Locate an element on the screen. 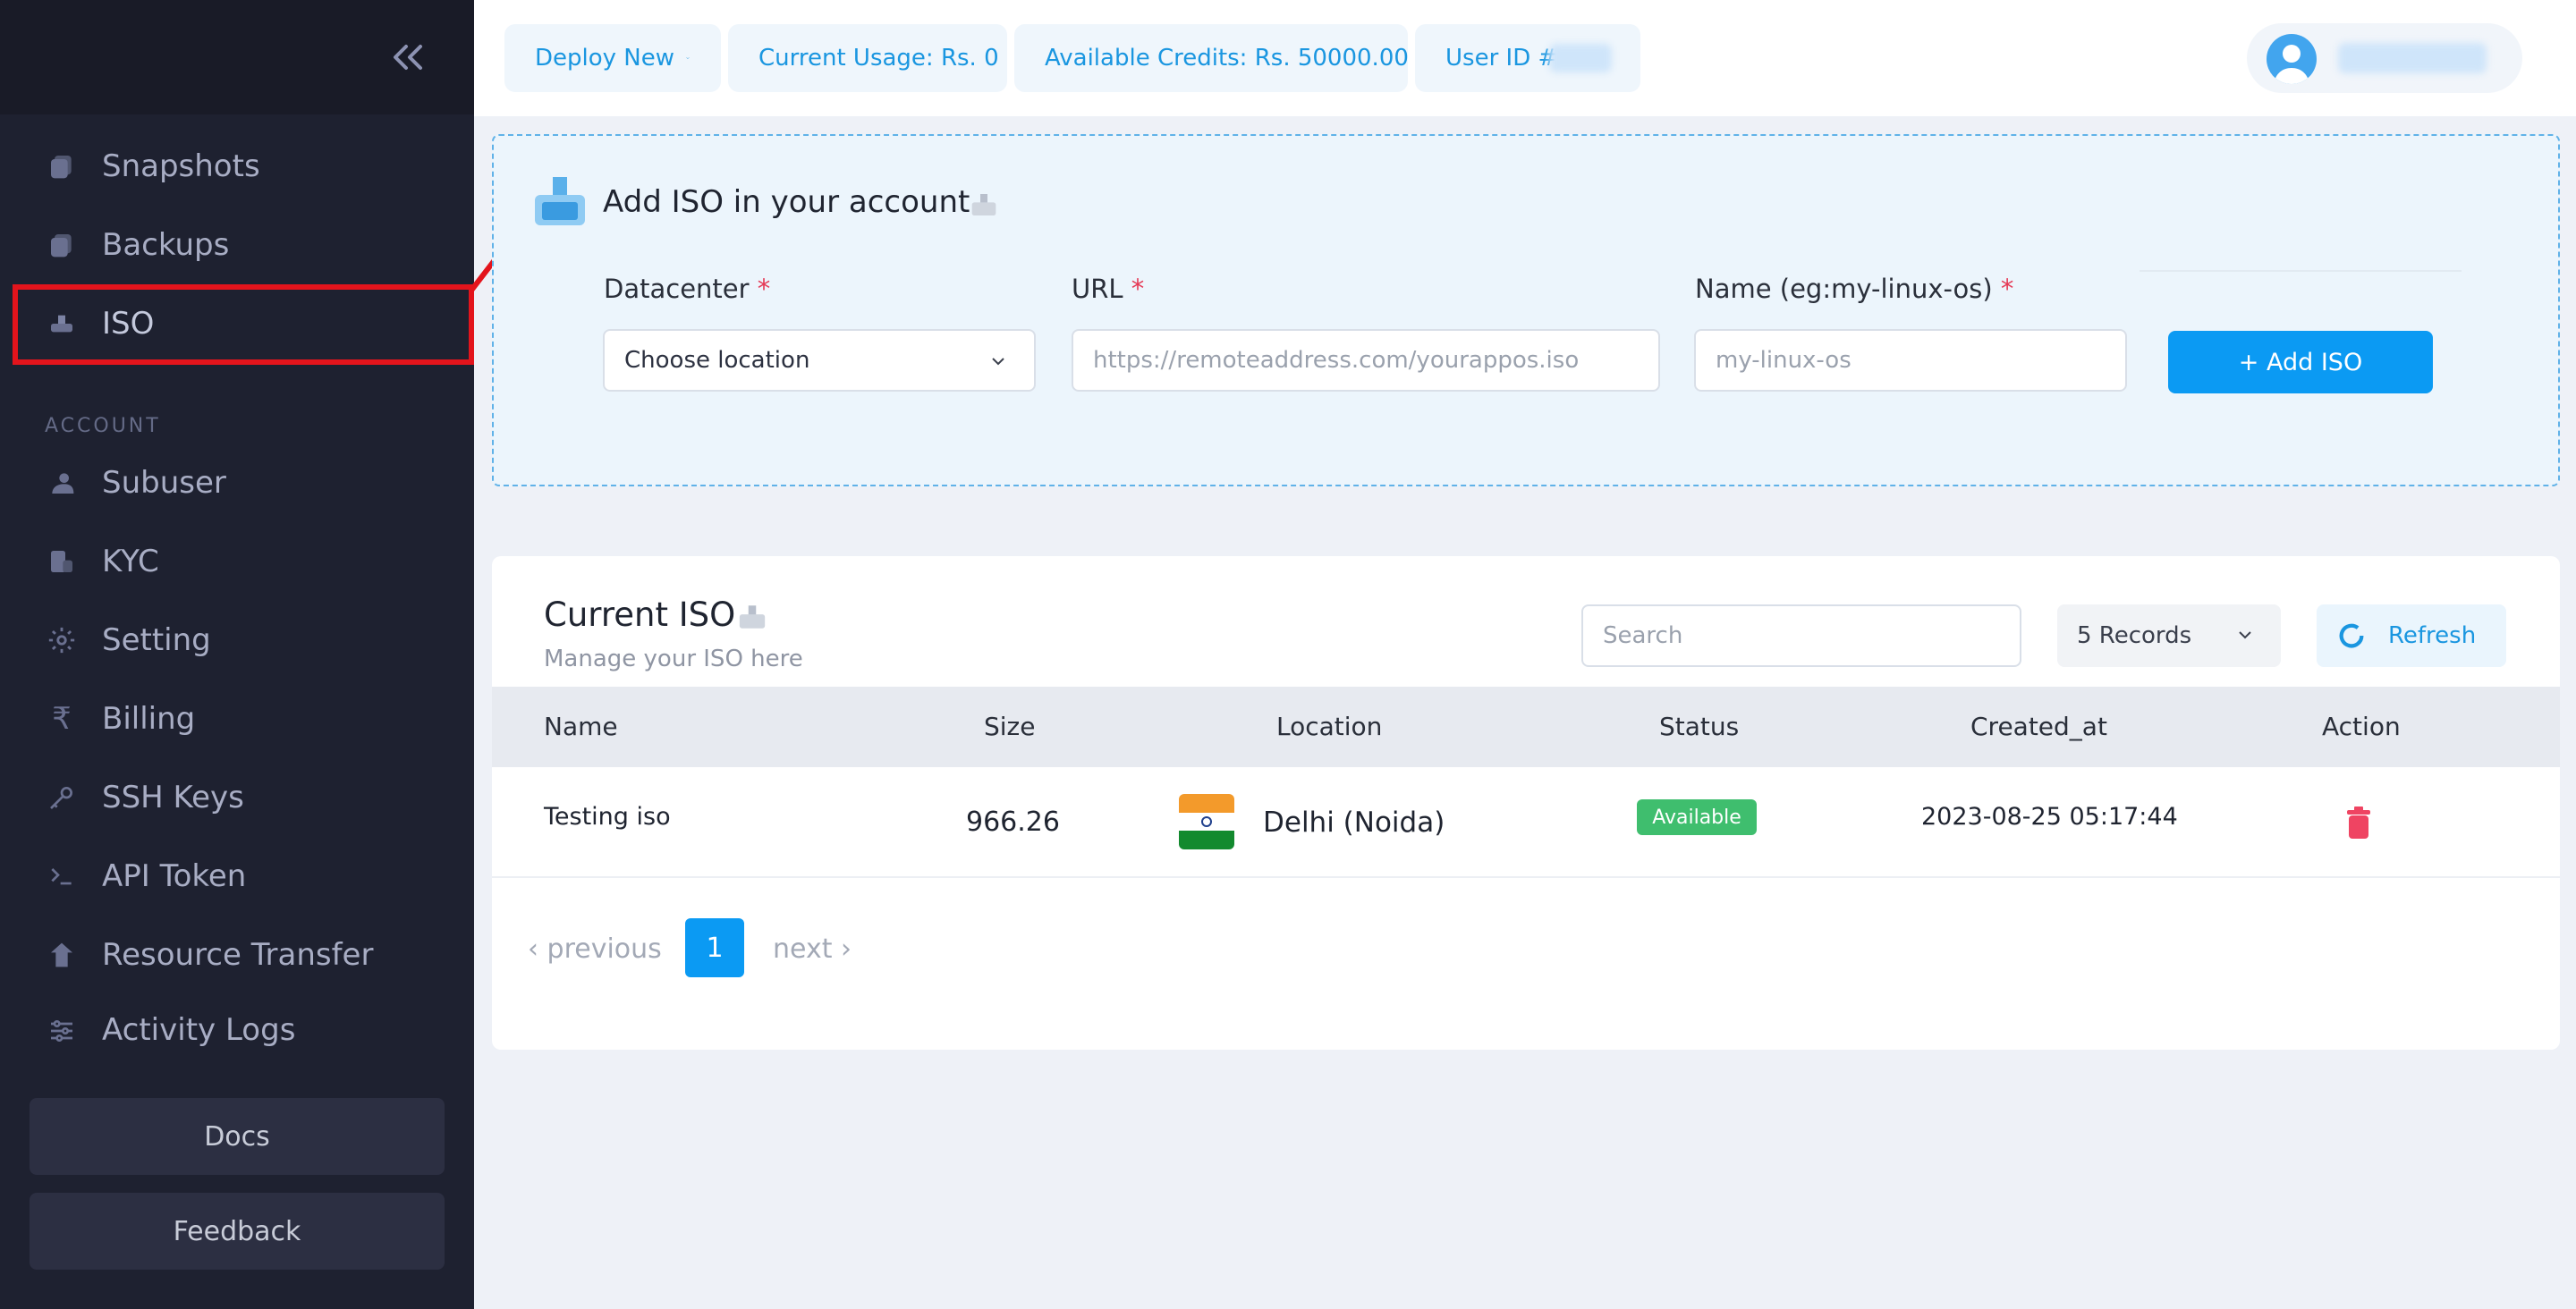 The height and width of the screenshot is (1309, 2576). records-per-page-select: 5 Records is located at coordinates (2169, 635).